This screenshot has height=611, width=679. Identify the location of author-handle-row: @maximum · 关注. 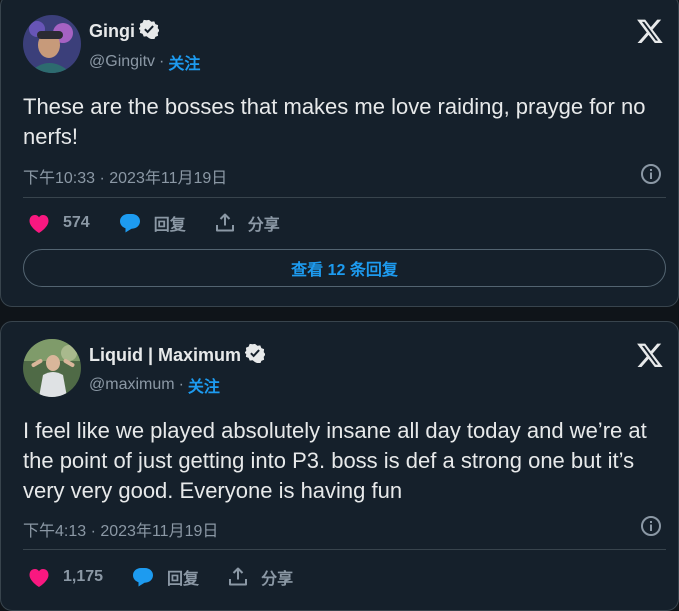
(154, 385).